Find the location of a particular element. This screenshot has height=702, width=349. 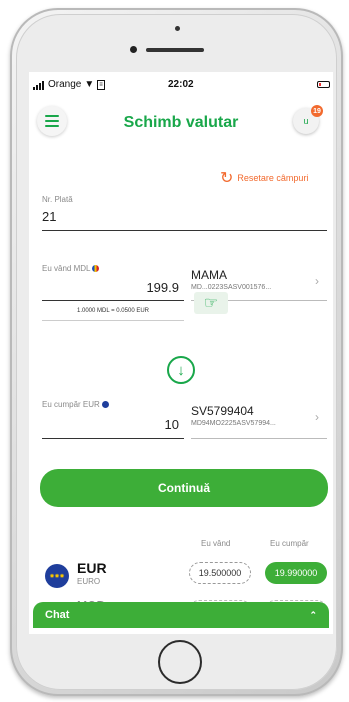

buy-amount-input: 10 is located at coordinates (134, 424).